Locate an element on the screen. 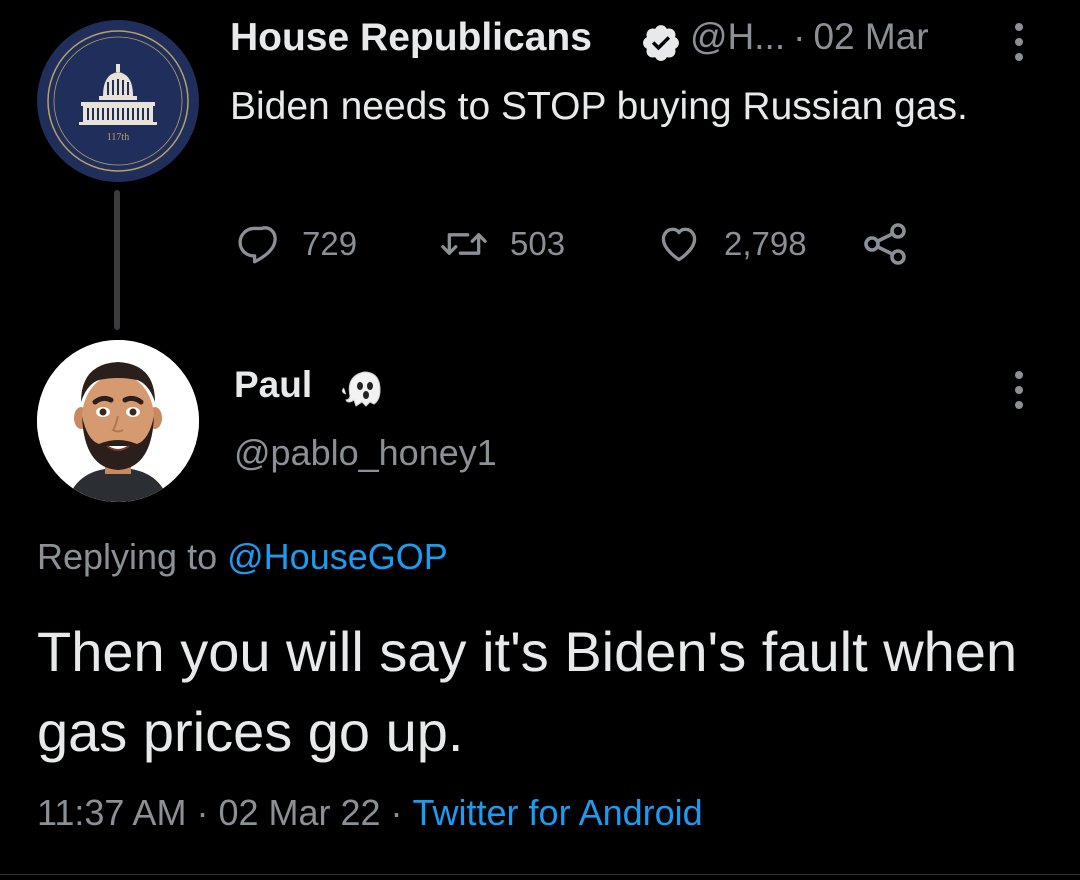 The image size is (1080, 880). like-count: 2,798 is located at coordinates (765, 243).